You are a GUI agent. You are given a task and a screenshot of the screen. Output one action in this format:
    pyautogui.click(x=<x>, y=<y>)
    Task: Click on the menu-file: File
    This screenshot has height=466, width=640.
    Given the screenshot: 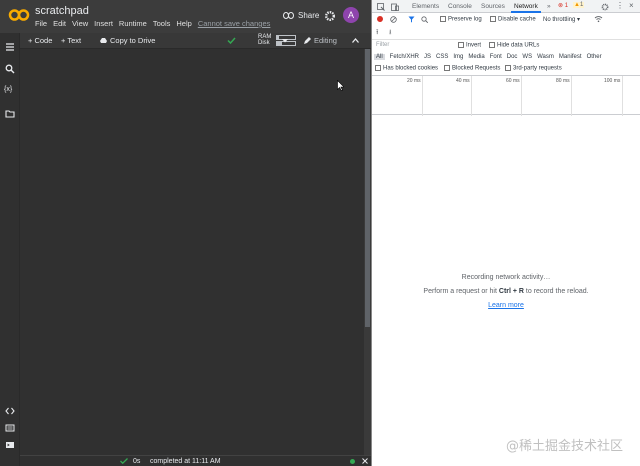 What is the action you would take?
    pyautogui.click(x=41, y=23)
    